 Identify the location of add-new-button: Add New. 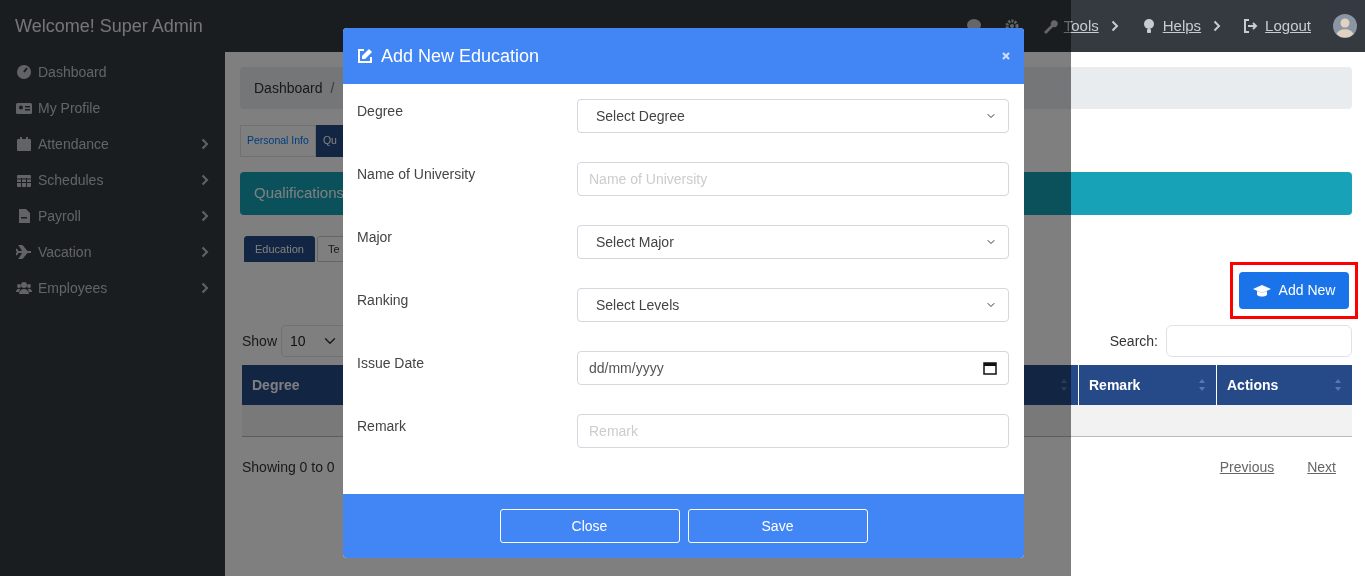
(1294, 290).